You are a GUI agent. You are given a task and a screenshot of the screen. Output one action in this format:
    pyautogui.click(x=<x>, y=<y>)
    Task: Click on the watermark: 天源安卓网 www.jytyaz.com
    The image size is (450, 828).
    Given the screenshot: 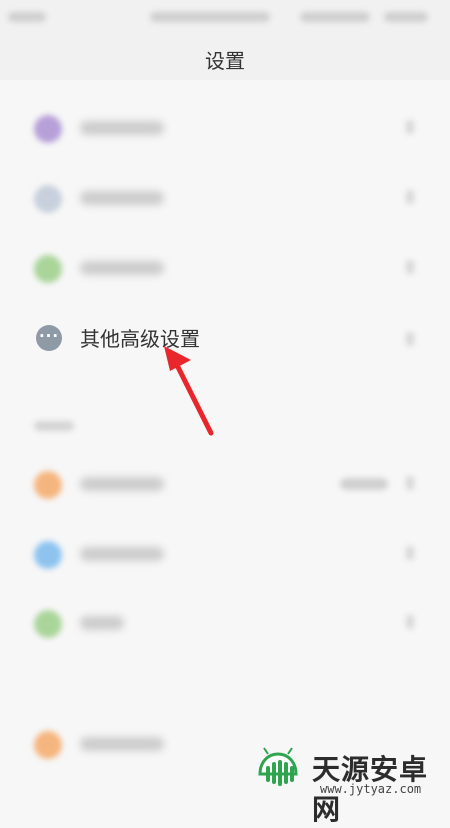 What is the action you would take?
    pyautogui.click(x=349, y=784)
    